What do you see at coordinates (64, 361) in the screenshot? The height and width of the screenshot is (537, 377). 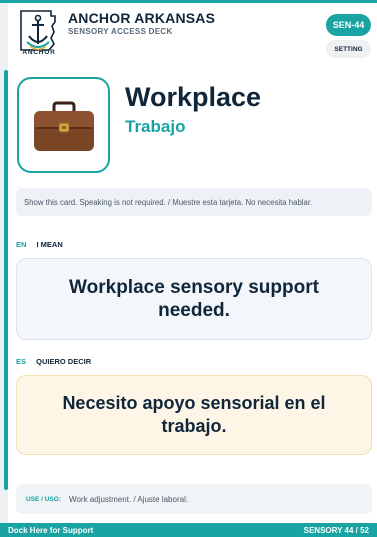 I see `spanish-label: QUIERO DECIR` at bounding box center [64, 361].